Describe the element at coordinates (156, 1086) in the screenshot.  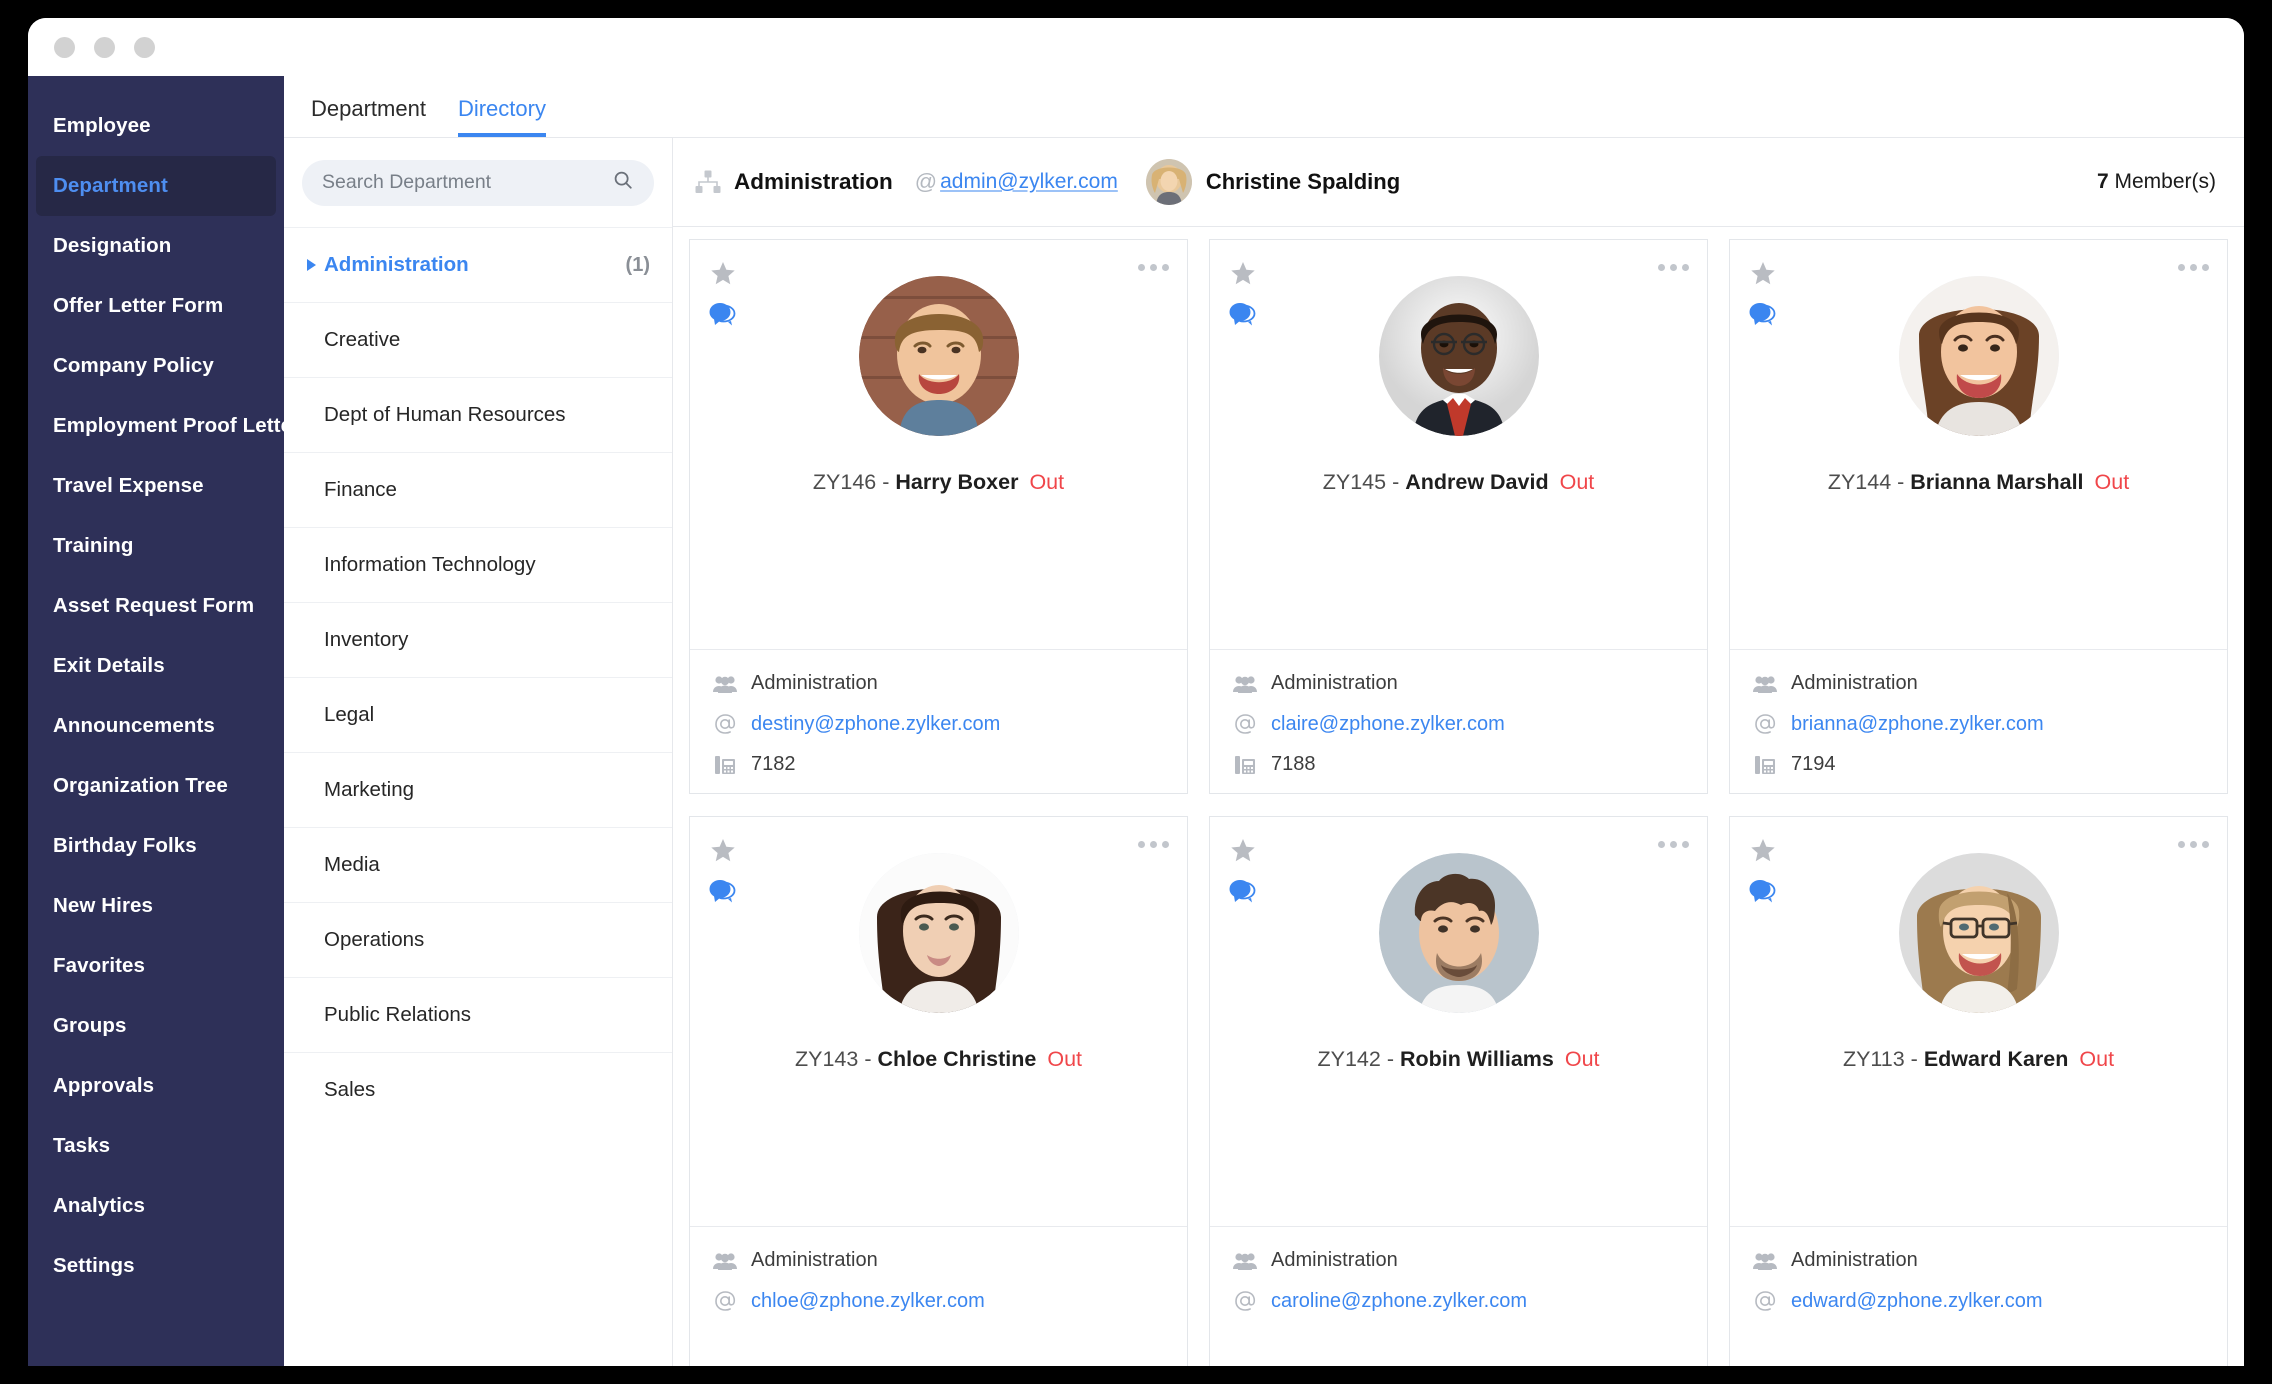
I see `sidebar-item-approvals: Approvals` at that location.